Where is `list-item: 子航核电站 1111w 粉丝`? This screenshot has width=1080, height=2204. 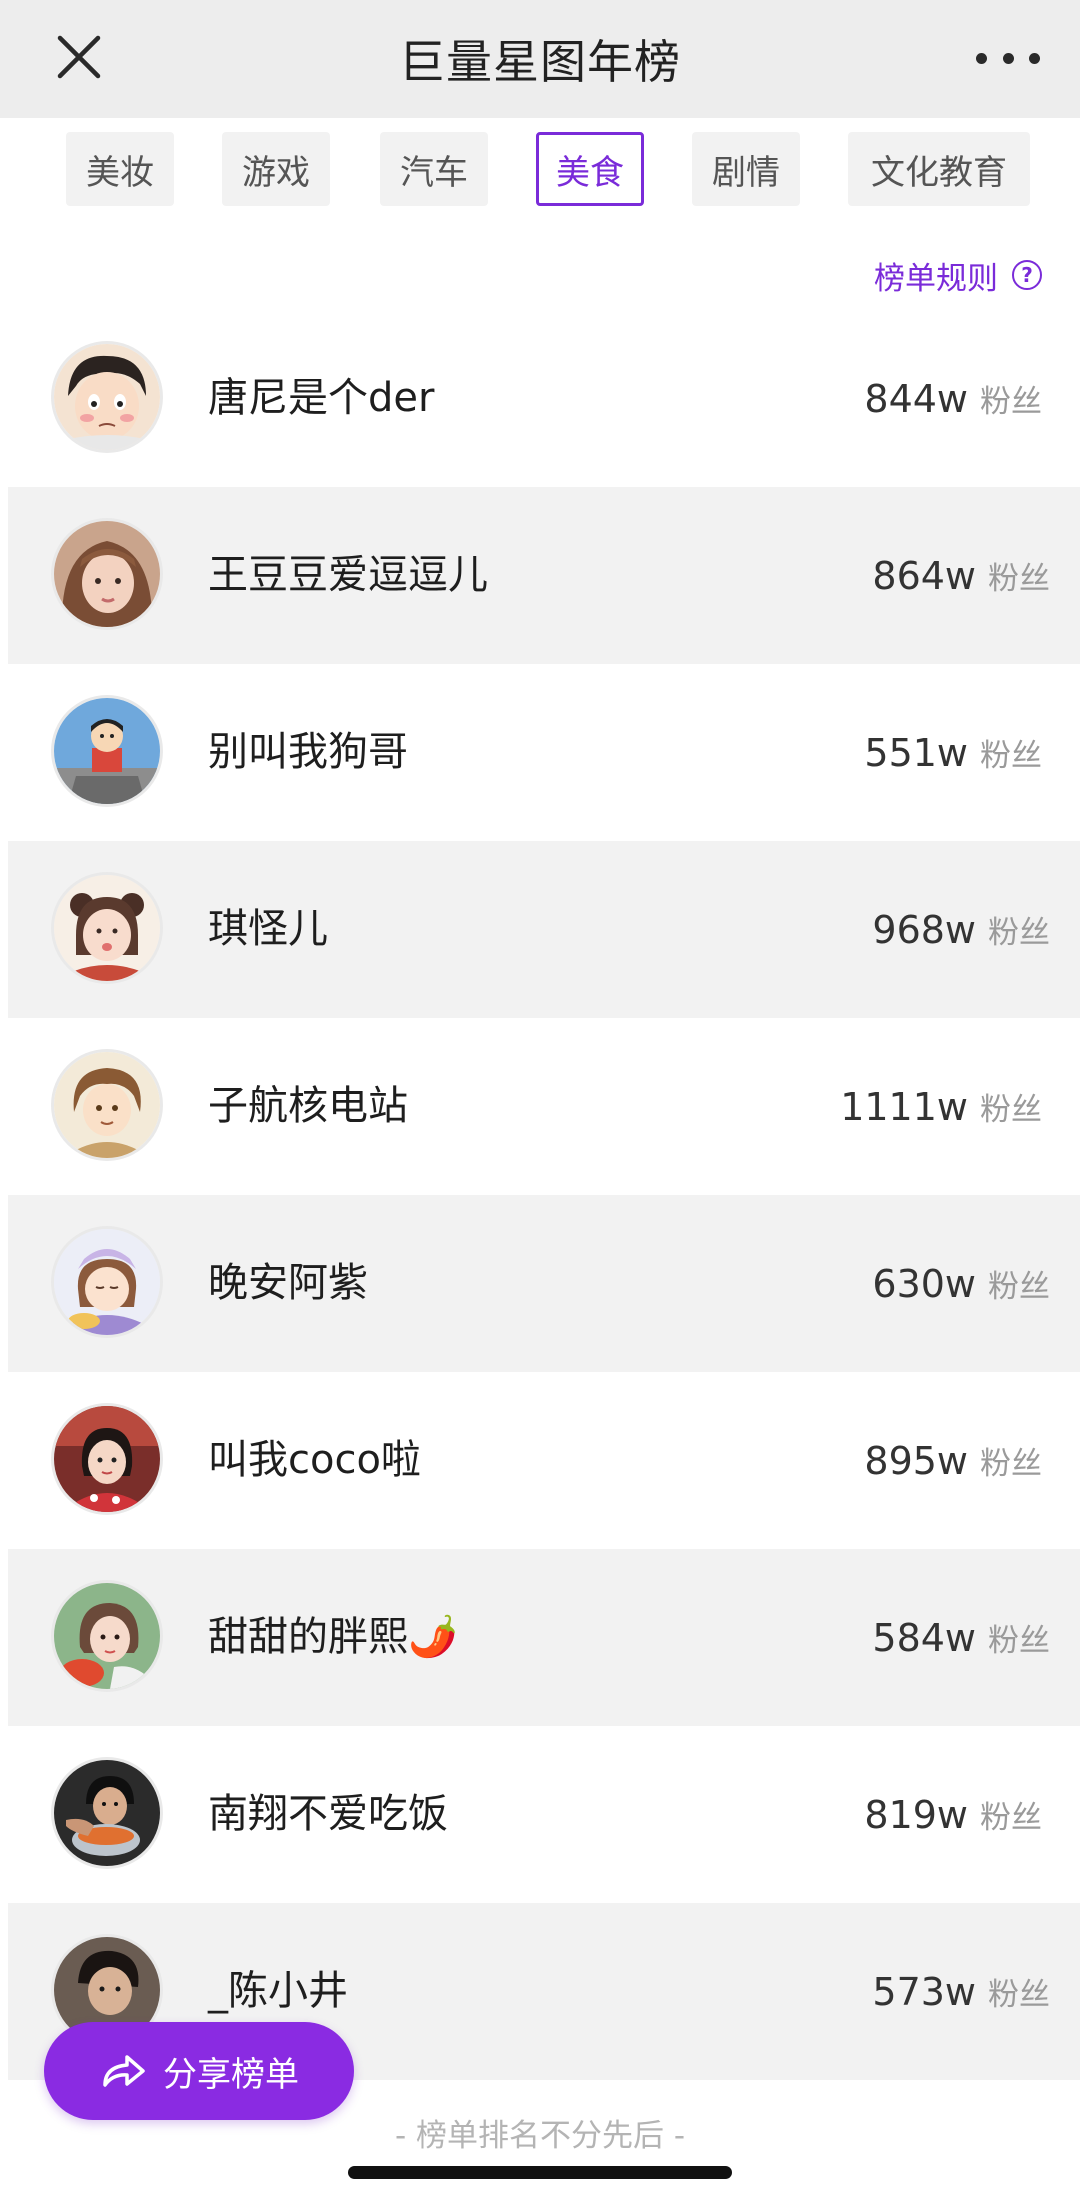 list-item: 子航核电站 1111w 粉丝 is located at coordinates (540, 1106).